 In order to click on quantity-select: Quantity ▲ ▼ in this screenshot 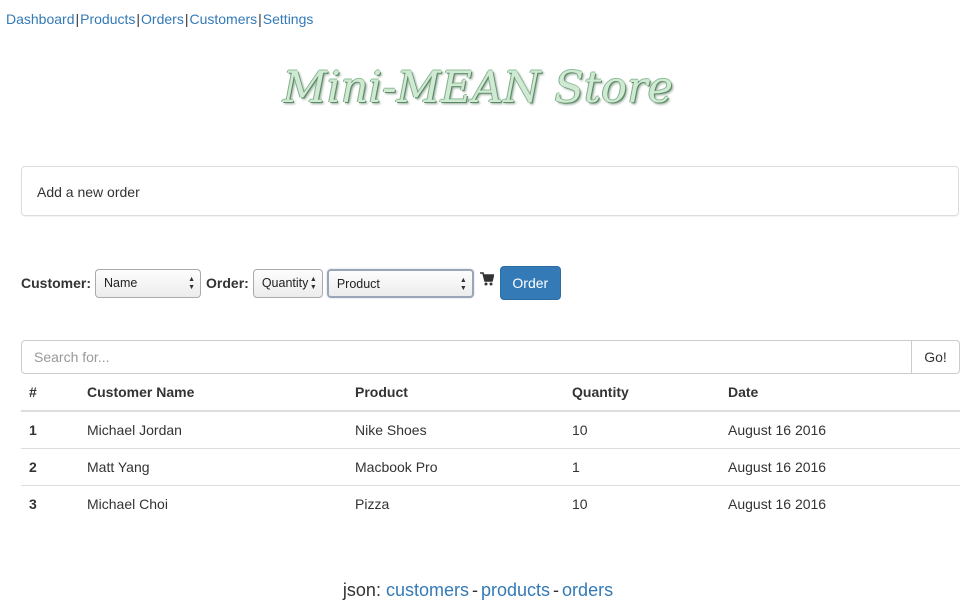, I will do `click(287, 283)`.